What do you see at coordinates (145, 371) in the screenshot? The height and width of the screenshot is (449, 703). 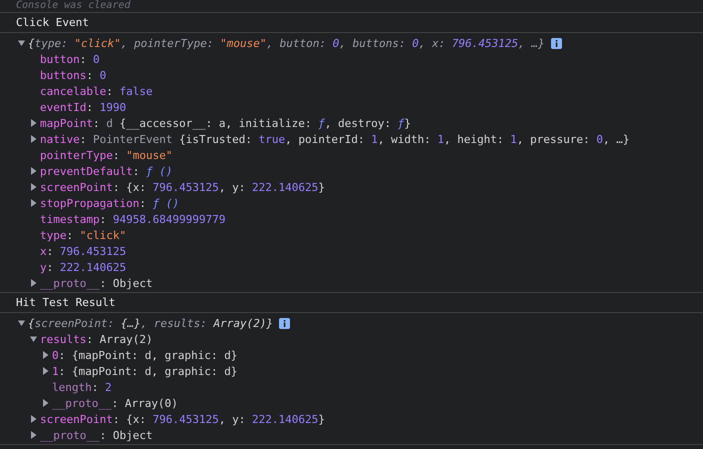 I see `property-line: 1: {mapPoint: d, graphic: d}` at bounding box center [145, 371].